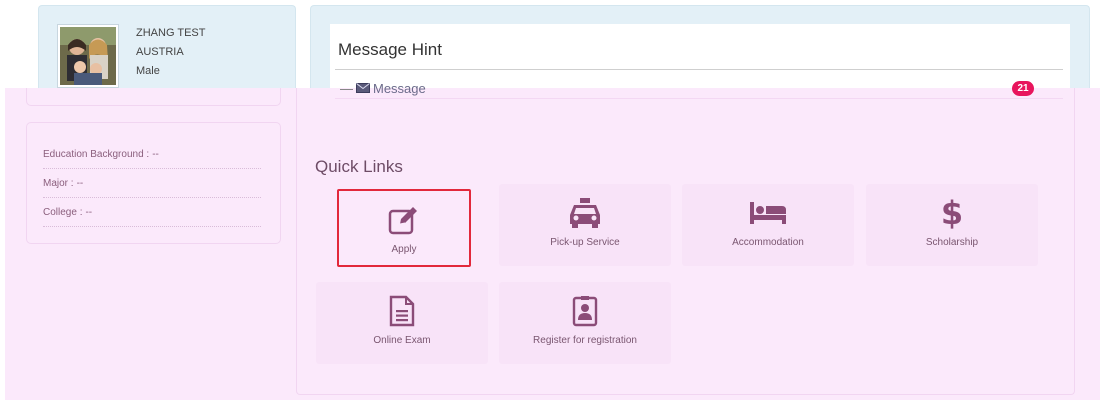 Image resolution: width=1105 pixels, height=407 pixels. Describe the element at coordinates (155, 154) in the screenshot. I see `education-value: --` at that location.